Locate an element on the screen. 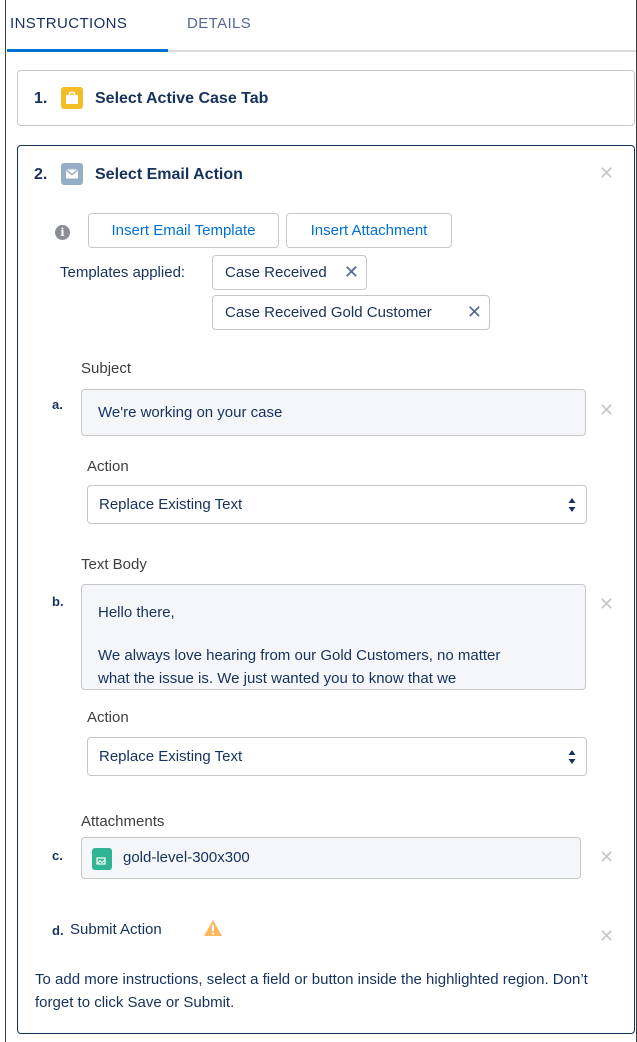 The height and width of the screenshot is (1042, 637). step-title: Select Active Case Tab is located at coordinates (182, 98).